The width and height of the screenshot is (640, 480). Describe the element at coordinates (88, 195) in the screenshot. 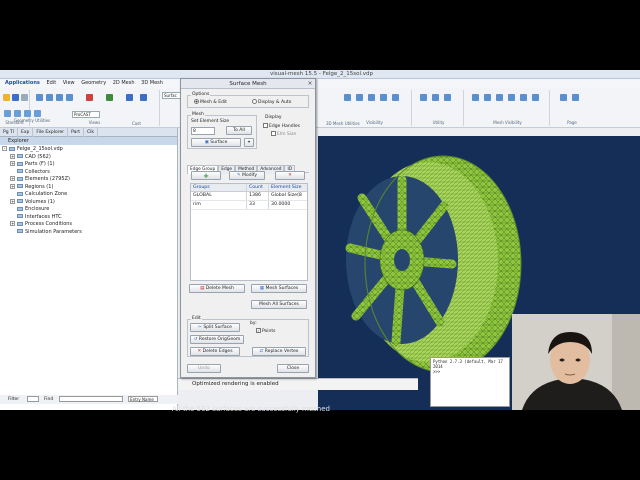

I see `tree-item: Calculation Zone` at that location.